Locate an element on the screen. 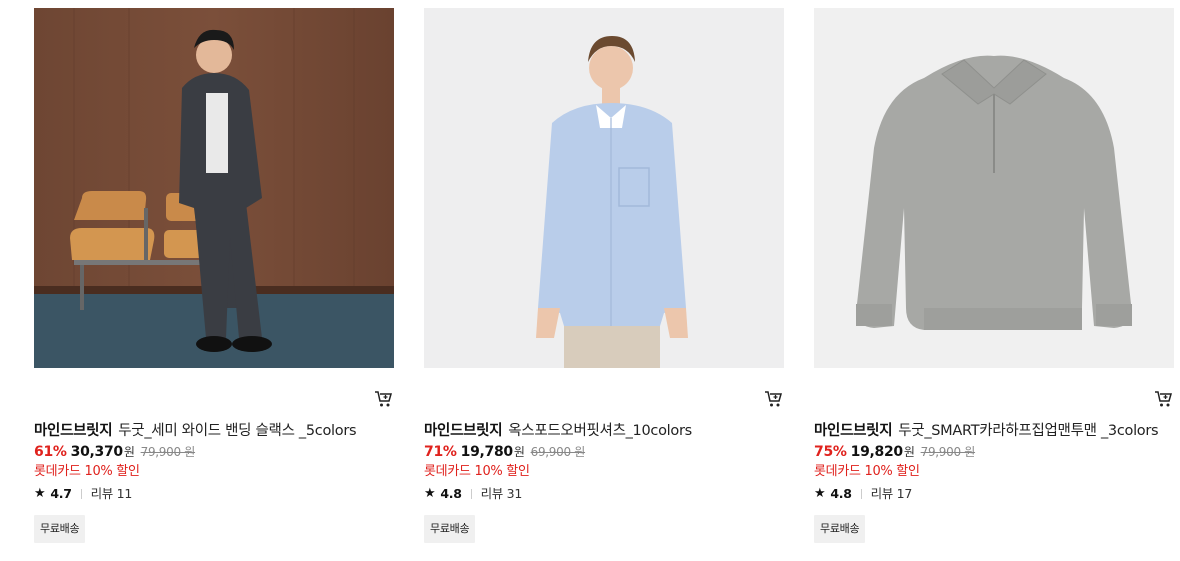 The height and width of the screenshot is (561, 1180). price-row: 61% 30,370원 79,900 원 is located at coordinates (214, 452).